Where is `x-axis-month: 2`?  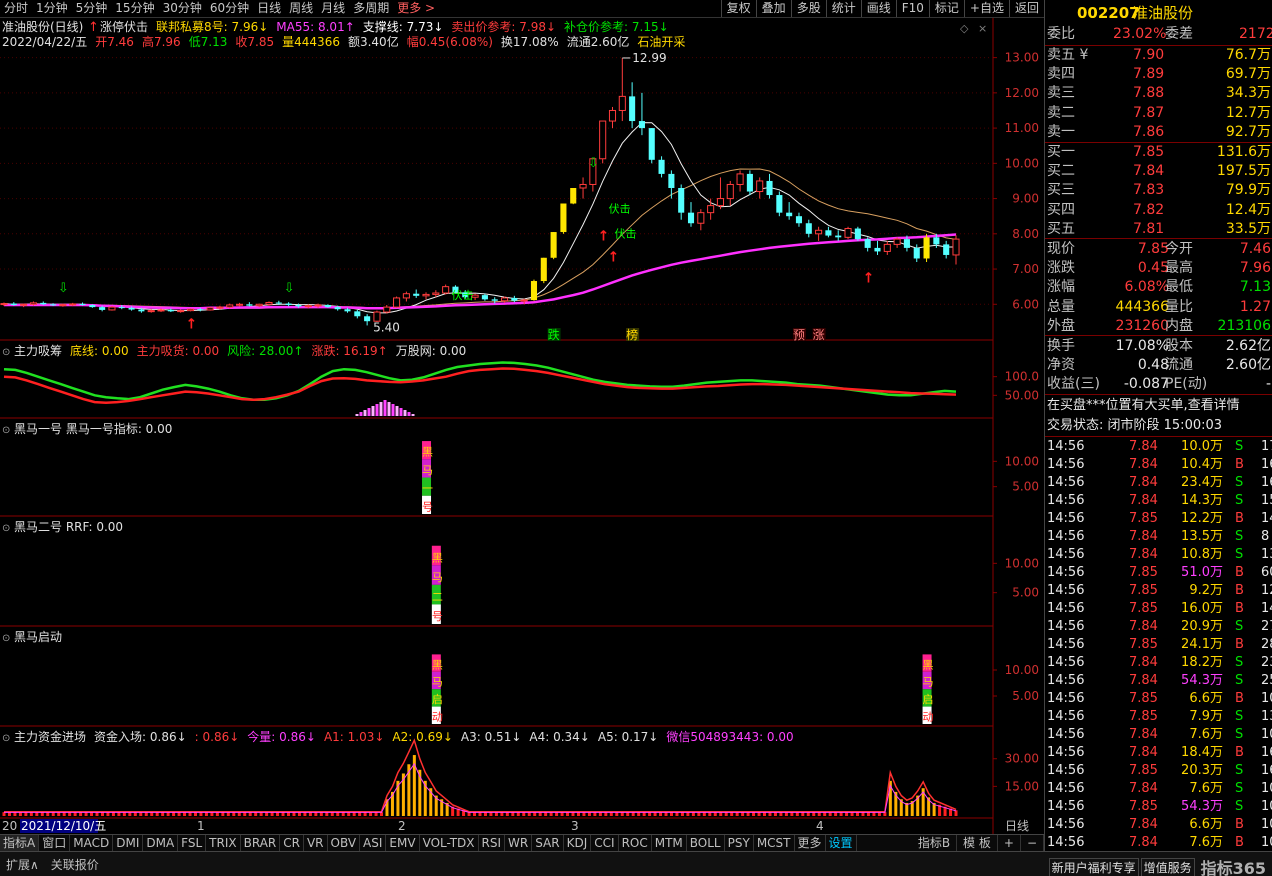
x-axis-month: 2 is located at coordinates (402, 826).